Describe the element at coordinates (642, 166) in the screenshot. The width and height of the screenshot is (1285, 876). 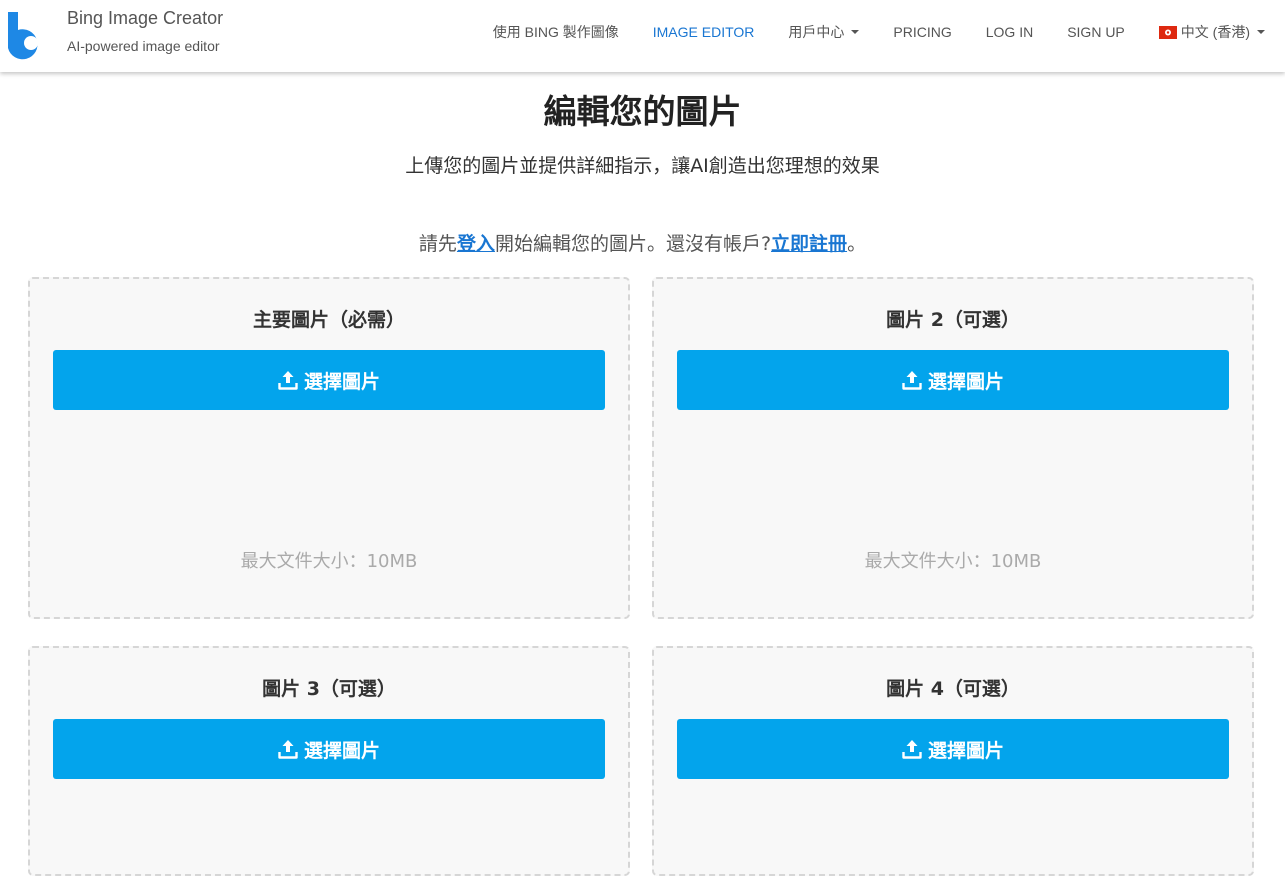
I see `page-subtitle: 上傳您的圖片並提供詳細指示，讓AI創造出您理想的效果` at that location.